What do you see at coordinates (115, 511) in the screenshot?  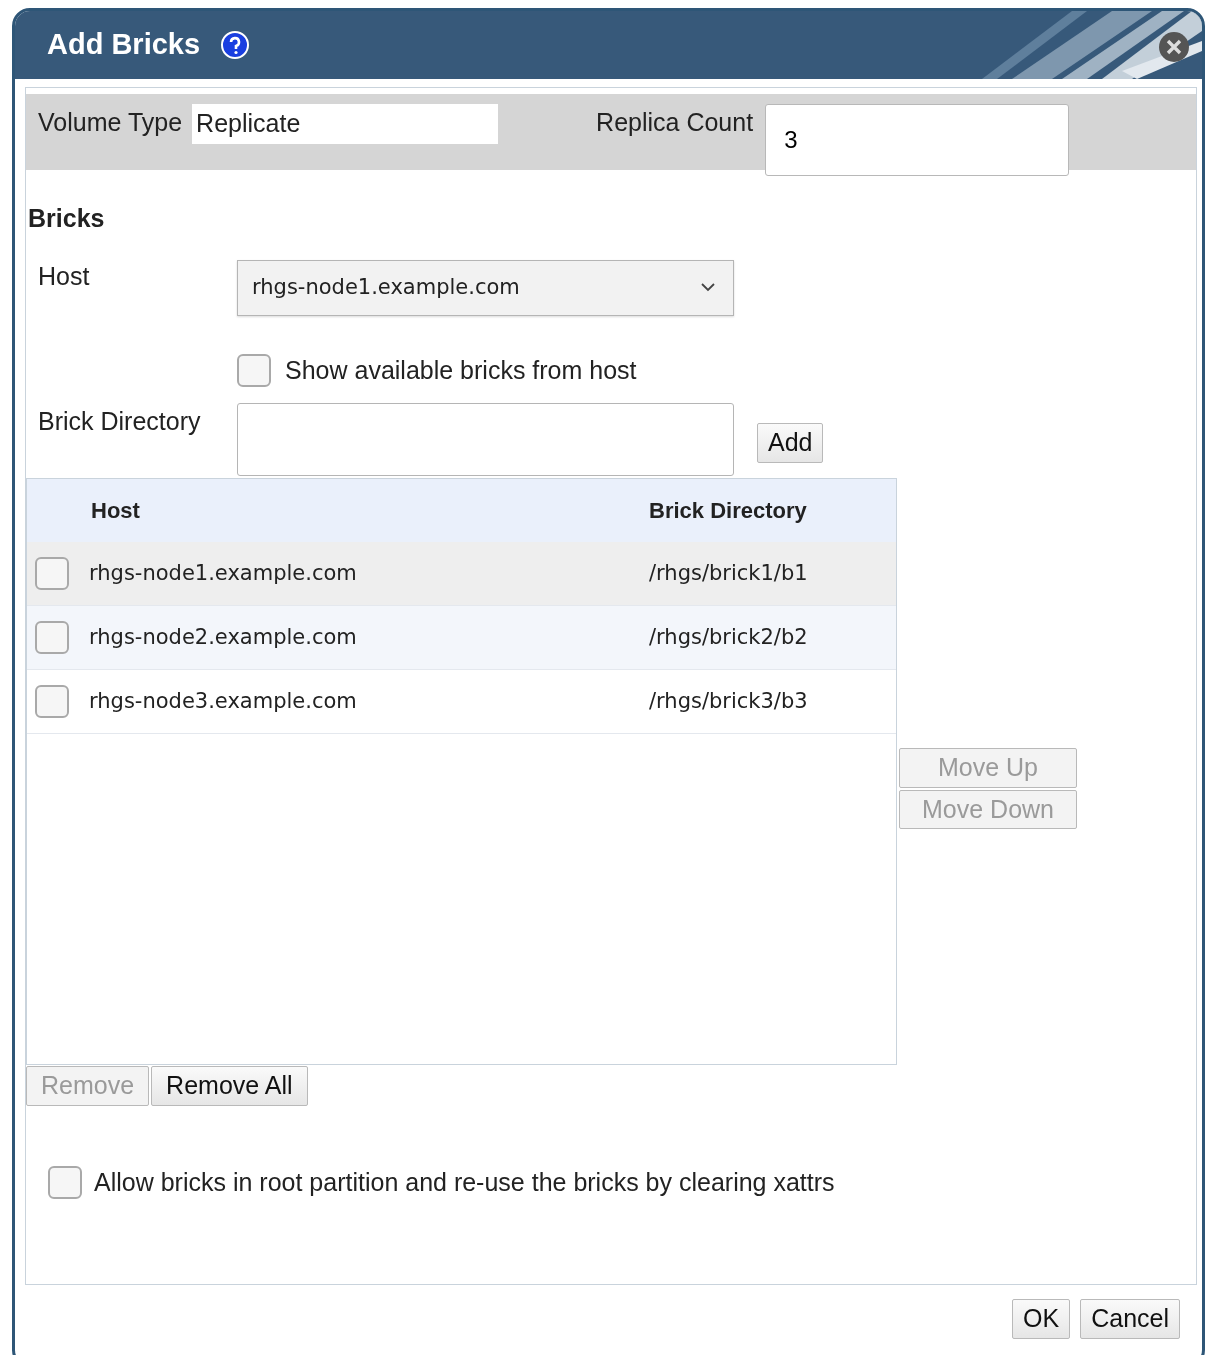 I see `column-header: Host` at bounding box center [115, 511].